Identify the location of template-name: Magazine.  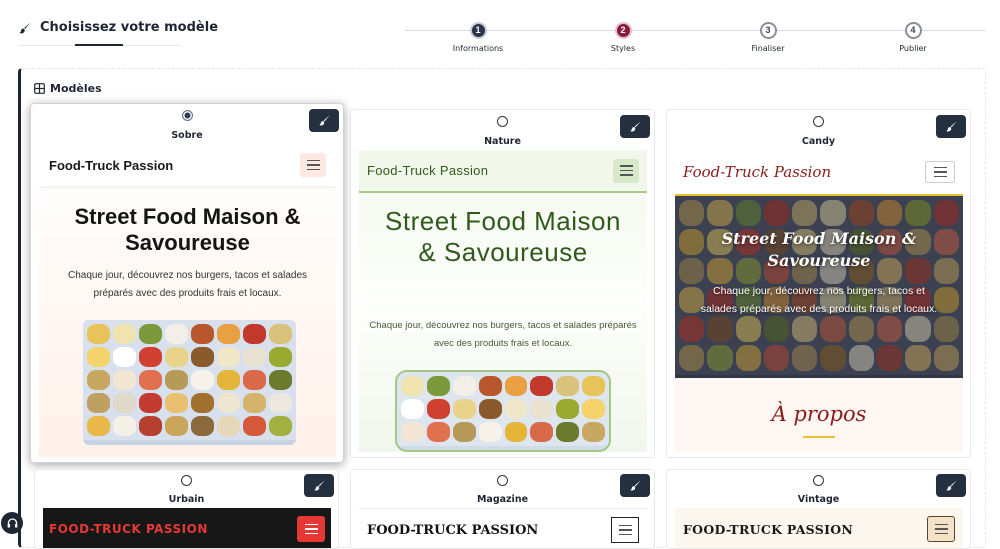
(502, 499).